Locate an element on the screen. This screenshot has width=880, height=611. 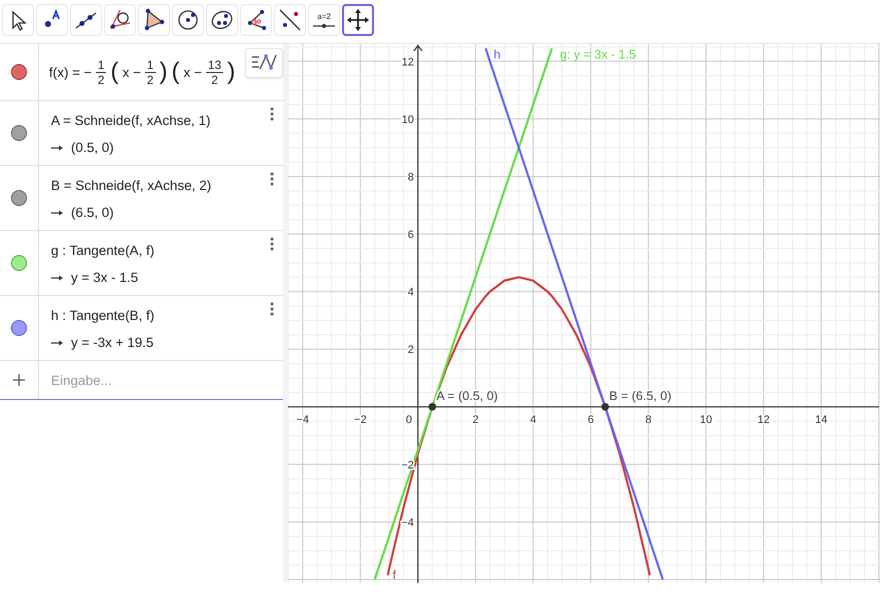
graph-lines-icon is located at coordinates (264, 62).